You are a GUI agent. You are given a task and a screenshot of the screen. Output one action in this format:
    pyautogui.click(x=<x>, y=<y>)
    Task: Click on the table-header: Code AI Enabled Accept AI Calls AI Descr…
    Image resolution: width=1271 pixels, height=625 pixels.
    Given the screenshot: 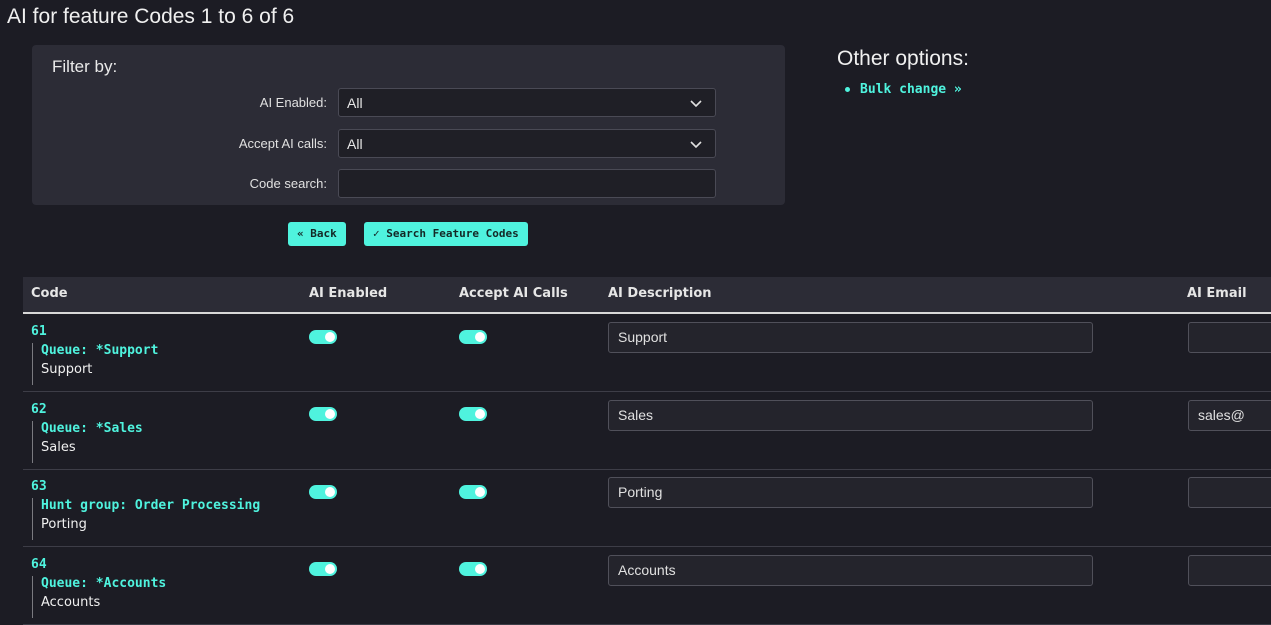 What is the action you would take?
    pyautogui.click(x=647, y=295)
    